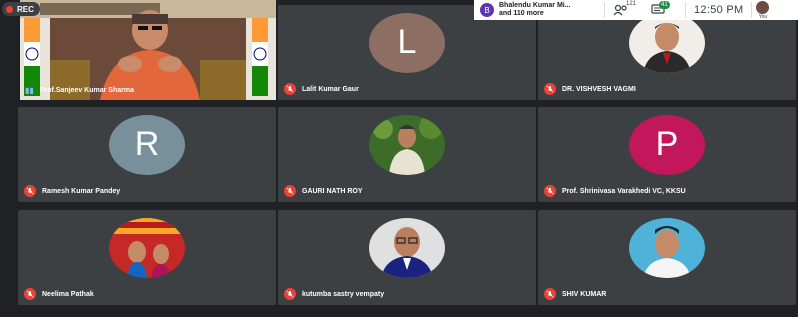 The height and width of the screenshot is (317, 798). What do you see at coordinates (763, 16) in the screenshot?
I see `self-label: You` at bounding box center [763, 16].